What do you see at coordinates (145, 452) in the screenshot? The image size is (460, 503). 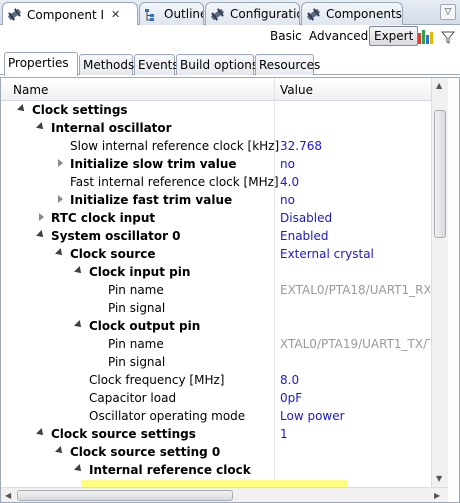 I see `property-name: Clock source setting 0` at bounding box center [145, 452].